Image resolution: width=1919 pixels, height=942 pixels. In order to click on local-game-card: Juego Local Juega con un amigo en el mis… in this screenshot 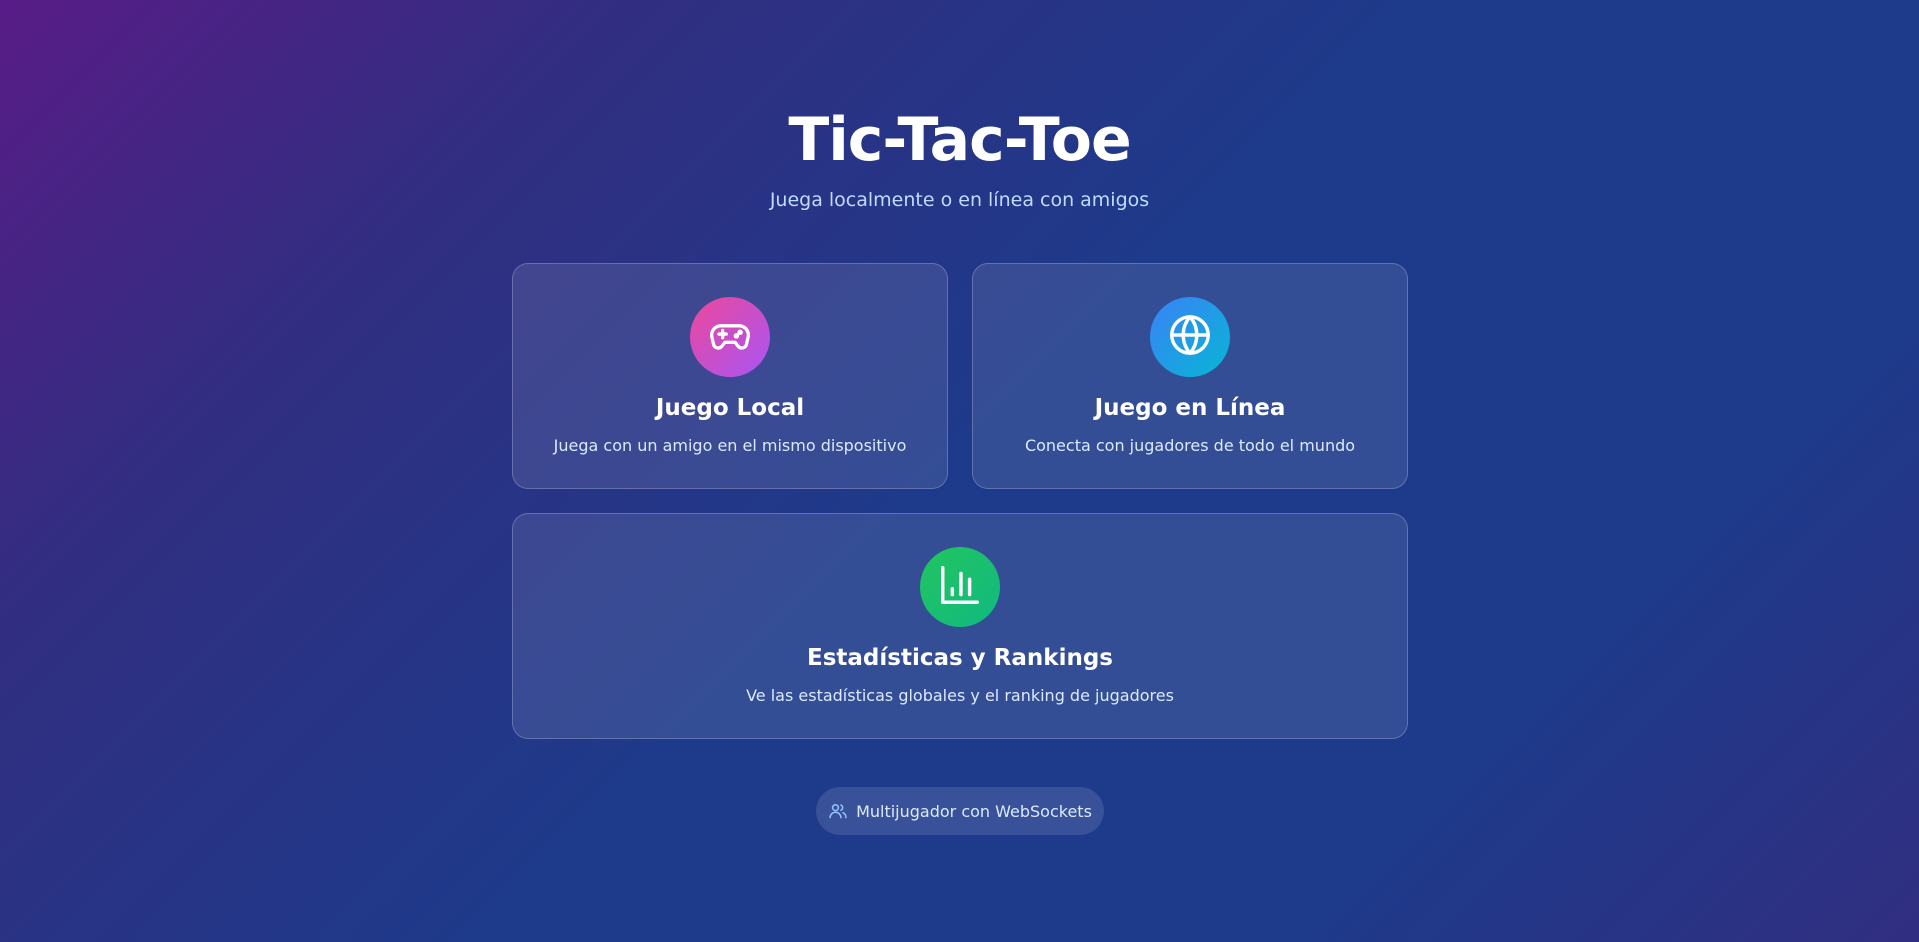, I will do `click(730, 376)`.